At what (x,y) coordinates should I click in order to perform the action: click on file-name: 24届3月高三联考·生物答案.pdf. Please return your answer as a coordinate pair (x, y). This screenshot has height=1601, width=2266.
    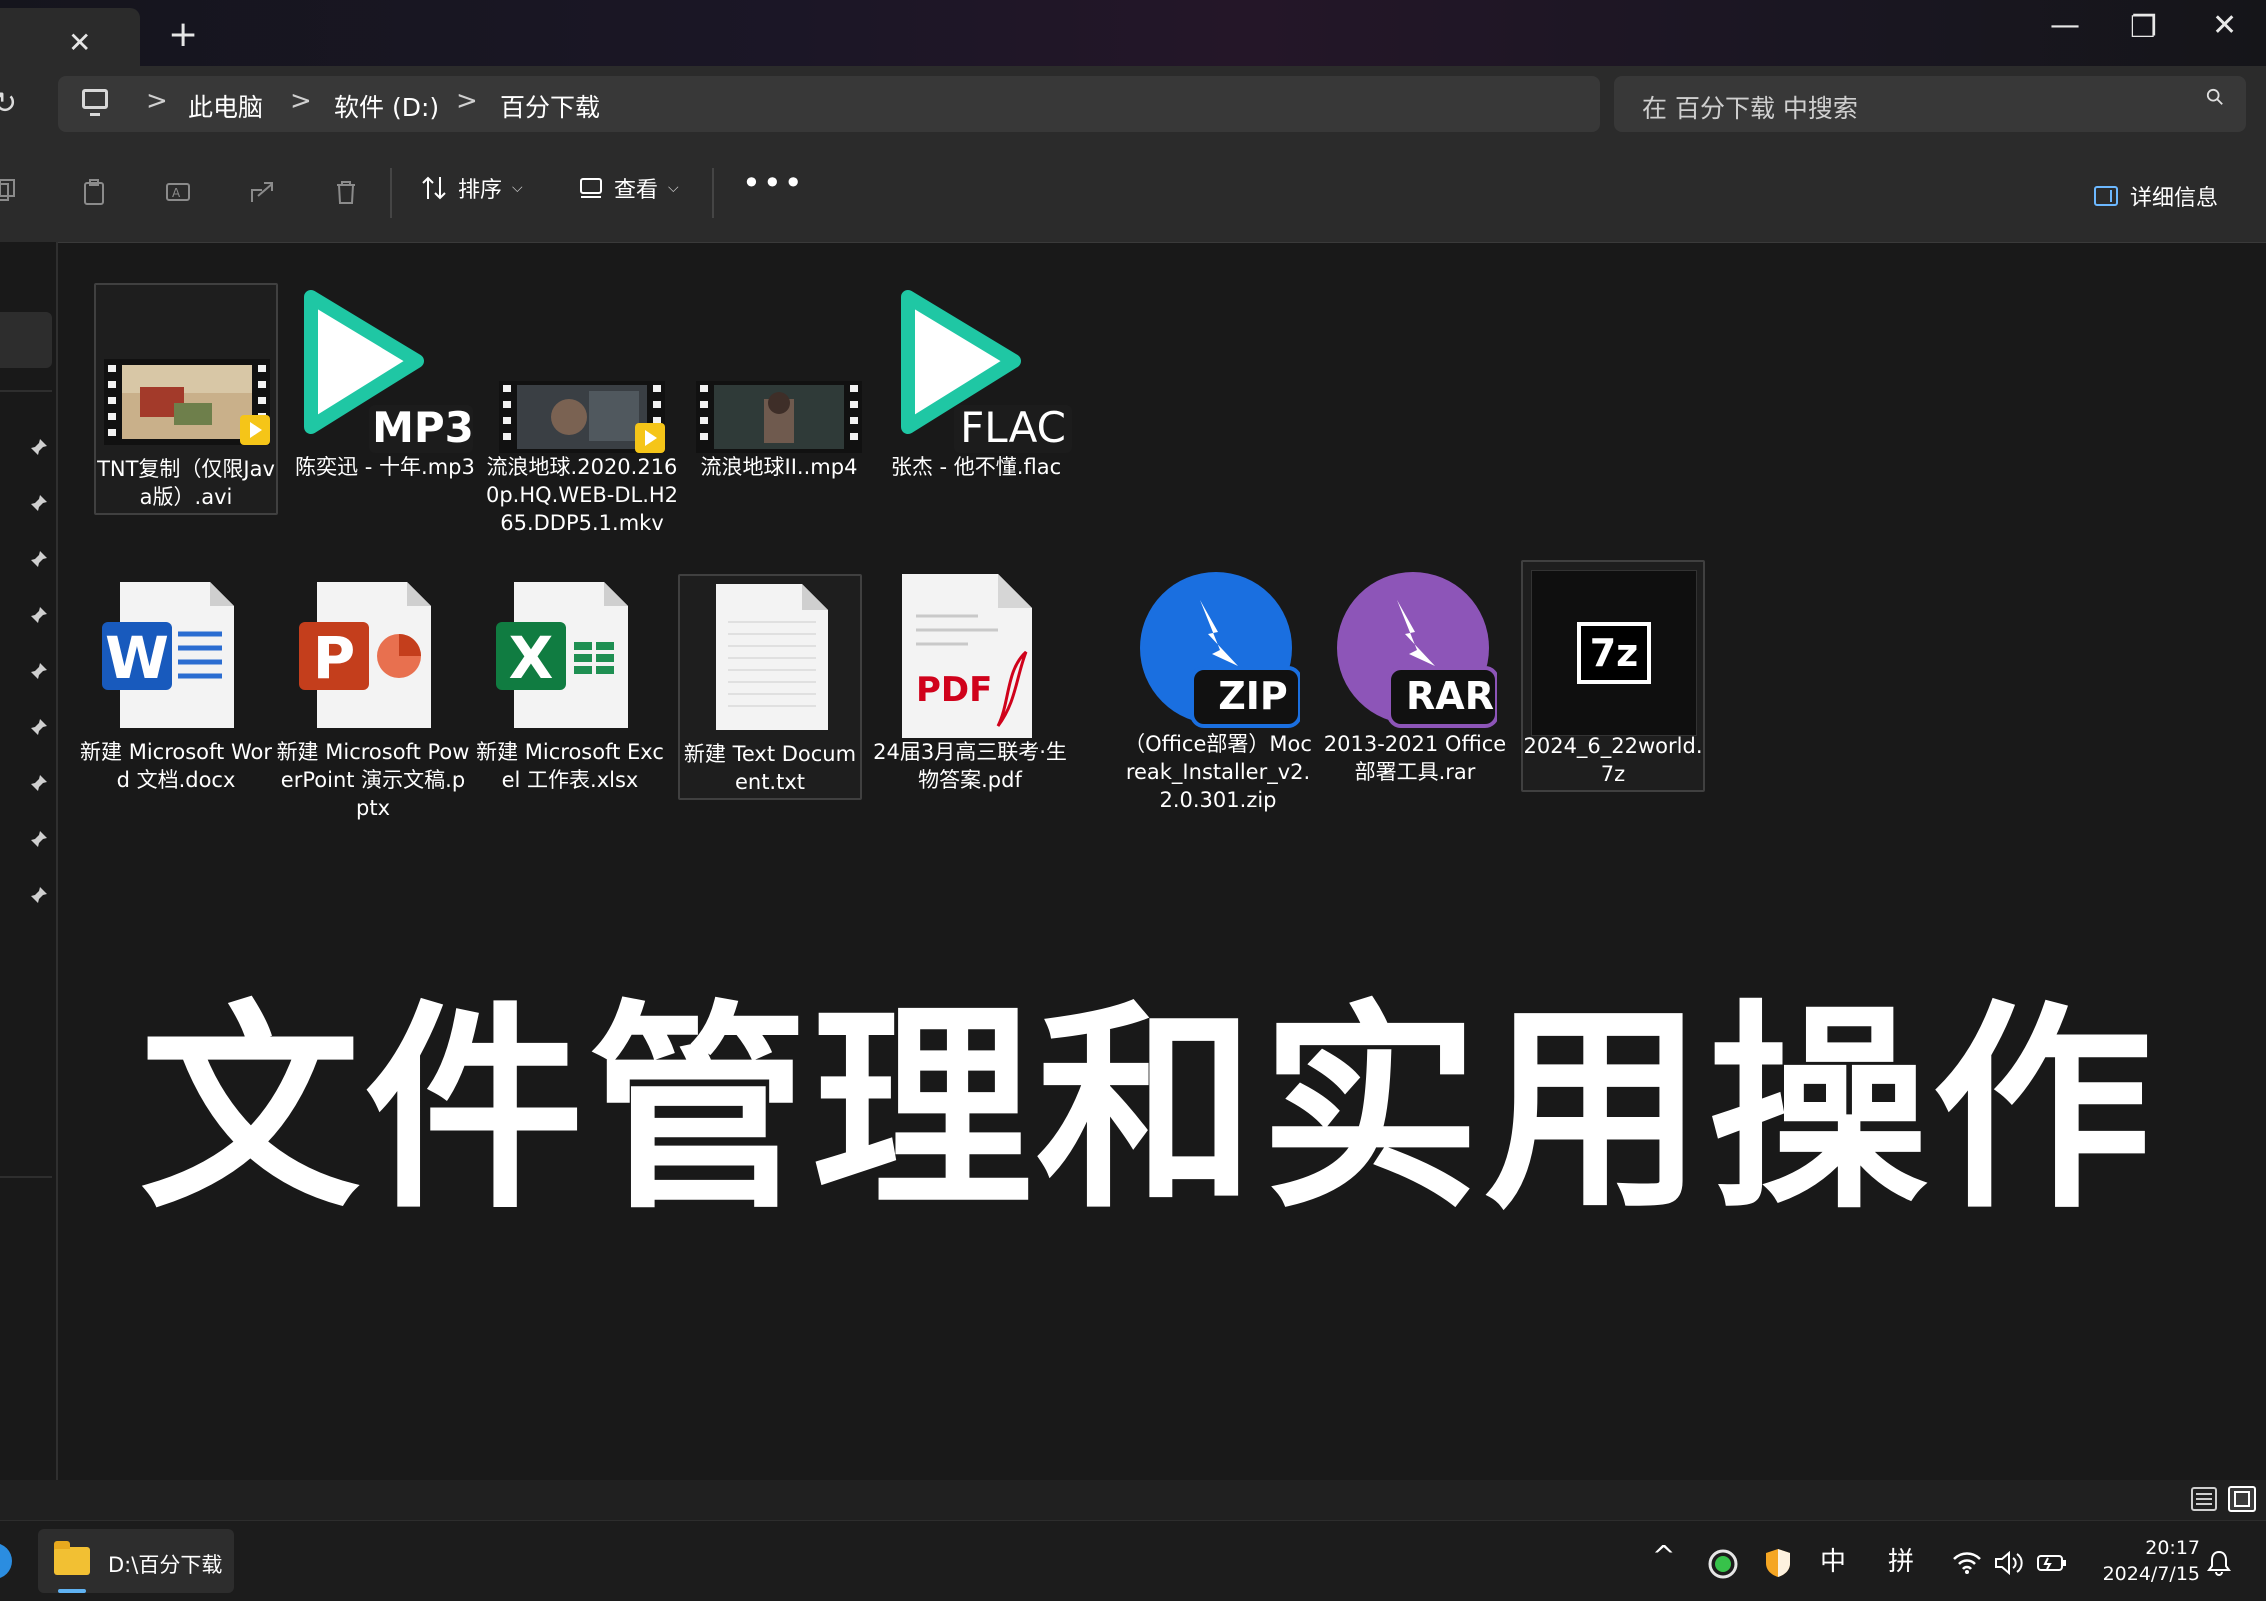
    Looking at the image, I should click on (970, 766).